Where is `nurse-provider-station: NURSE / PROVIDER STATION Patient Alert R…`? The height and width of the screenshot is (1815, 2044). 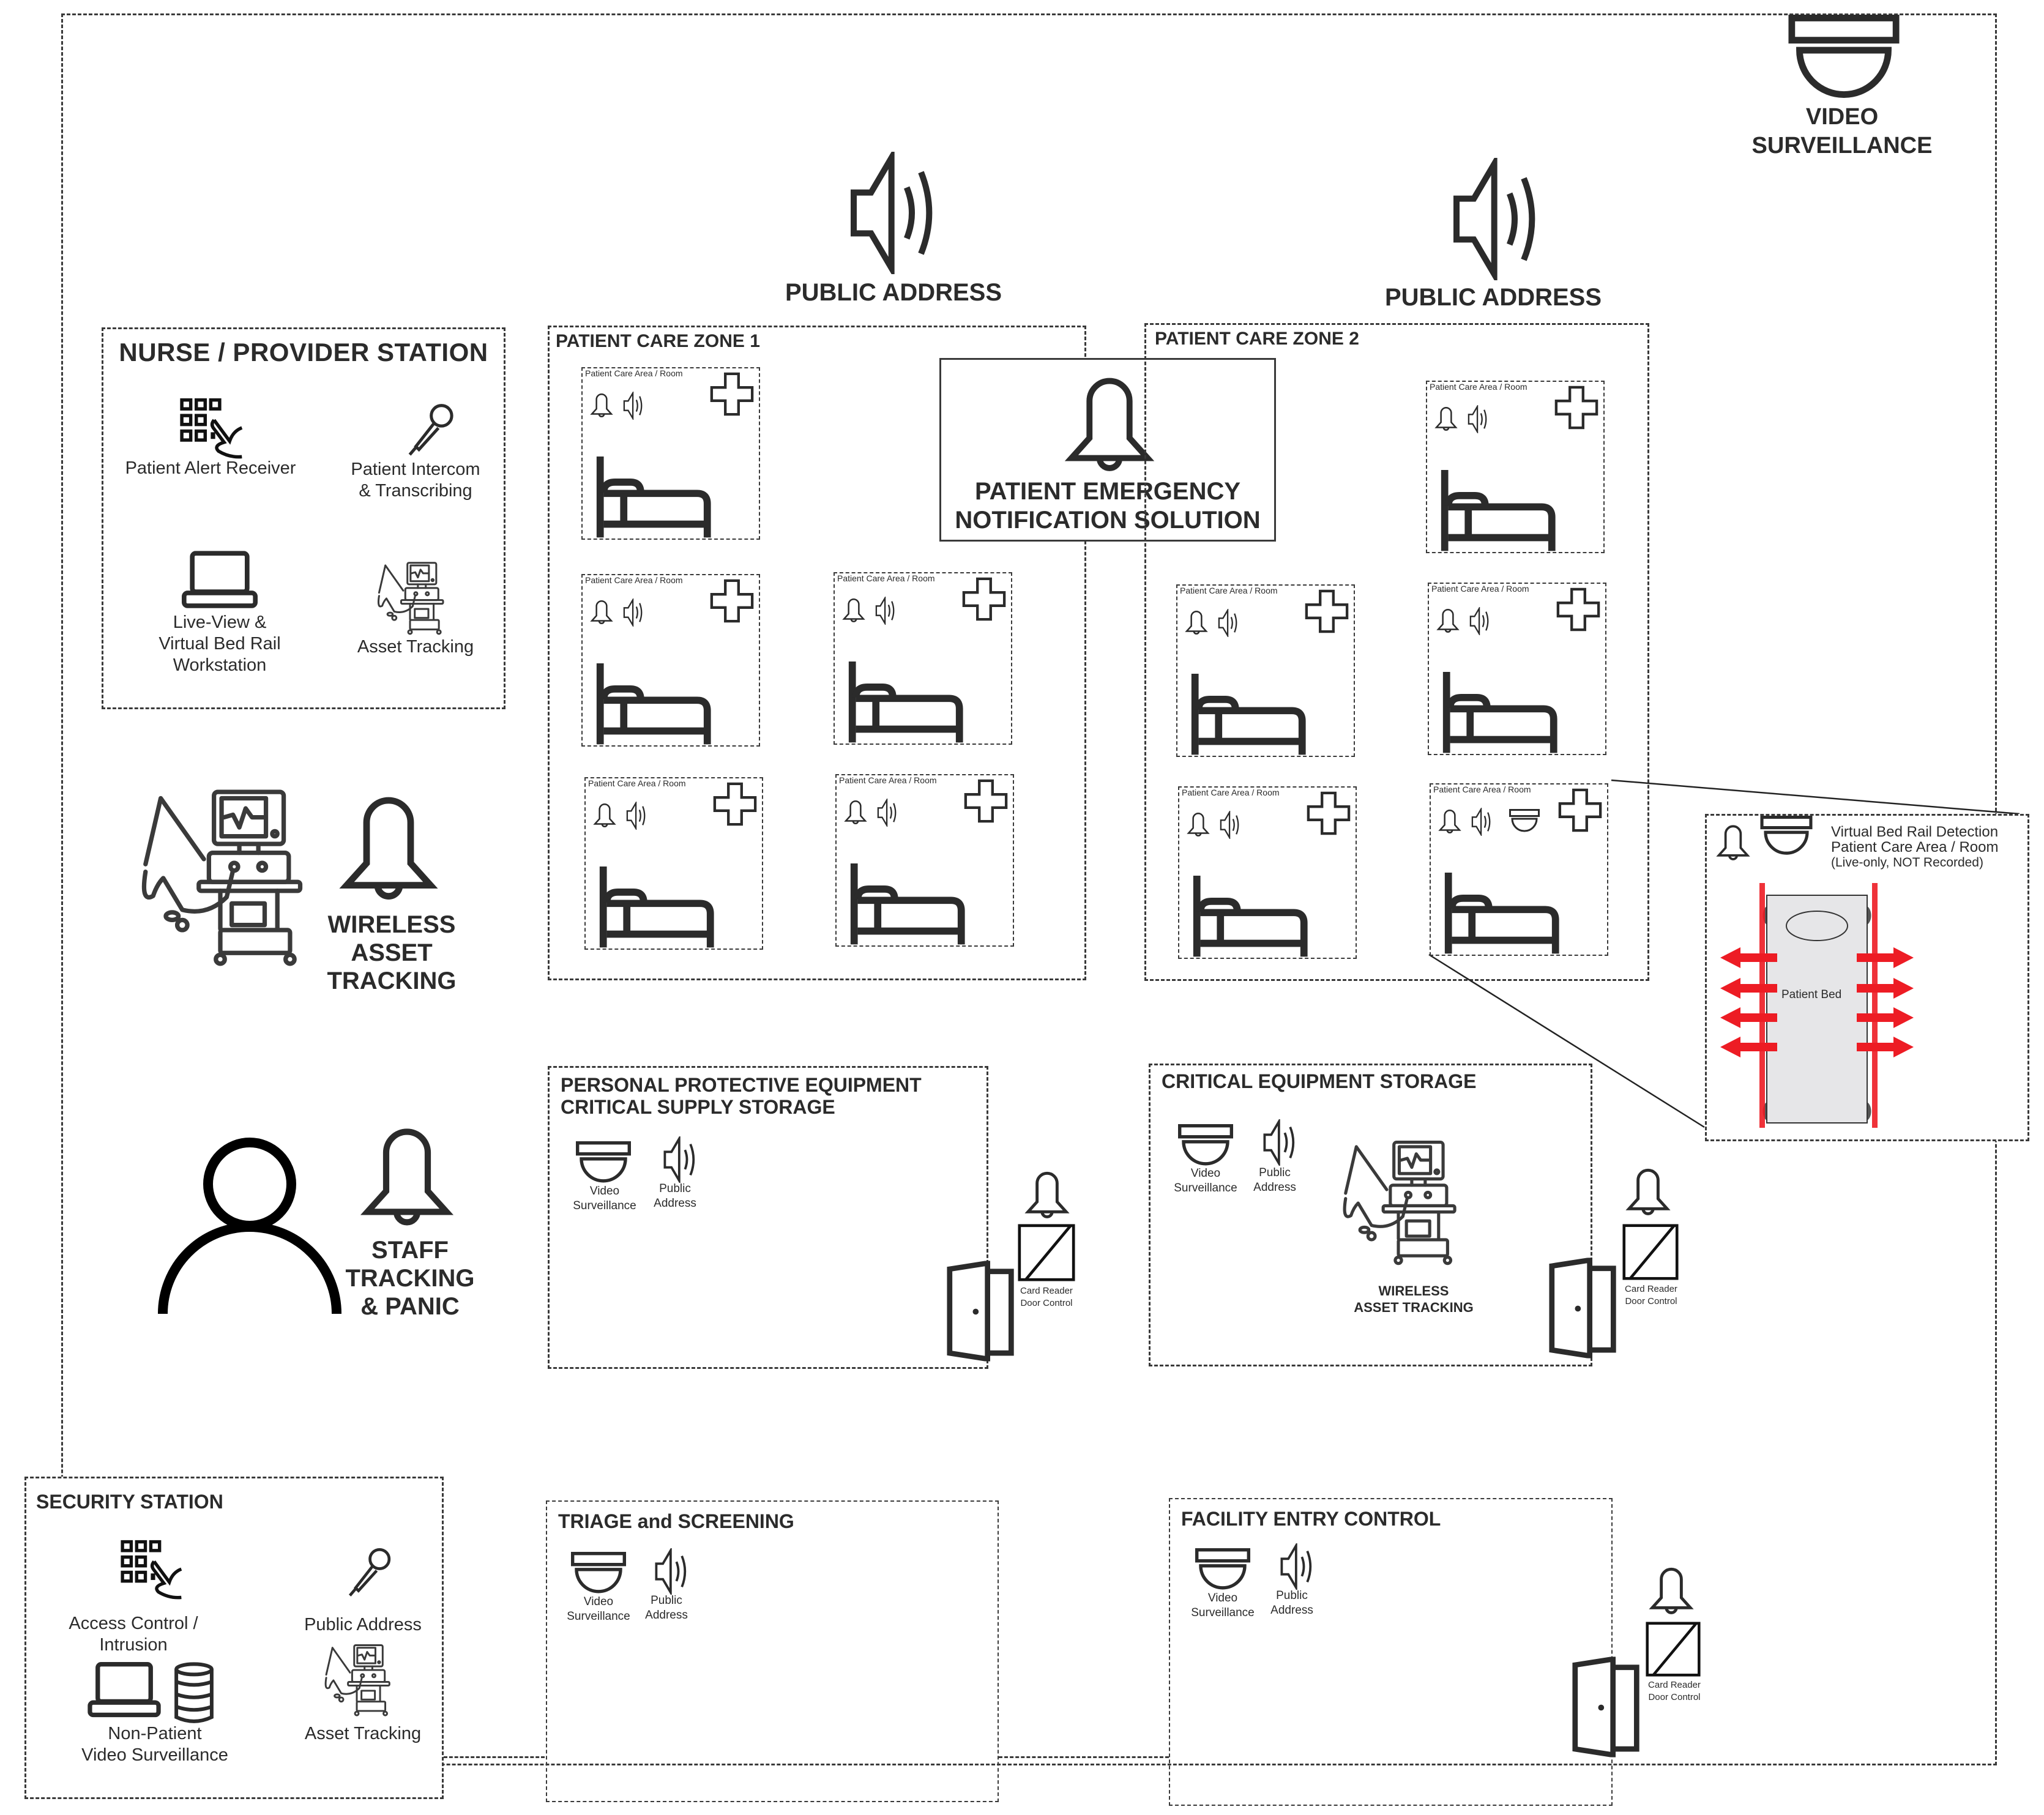 nurse-provider-station: NURSE / PROVIDER STATION Patient Alert R… is located at coordinates (303, 518).